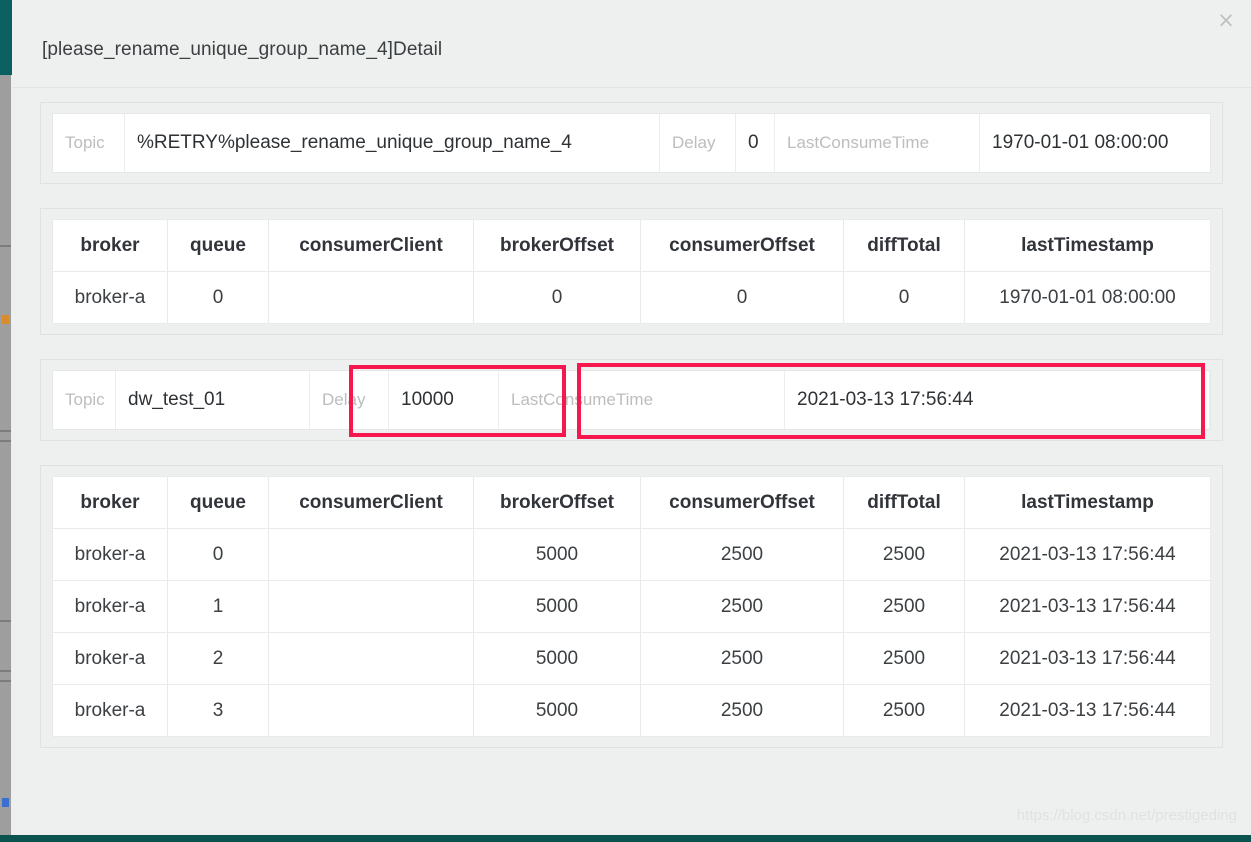  Describe the element at coordinates (213, 400) in the screenshot. I see `topic-value: dw_test_01` at that location.